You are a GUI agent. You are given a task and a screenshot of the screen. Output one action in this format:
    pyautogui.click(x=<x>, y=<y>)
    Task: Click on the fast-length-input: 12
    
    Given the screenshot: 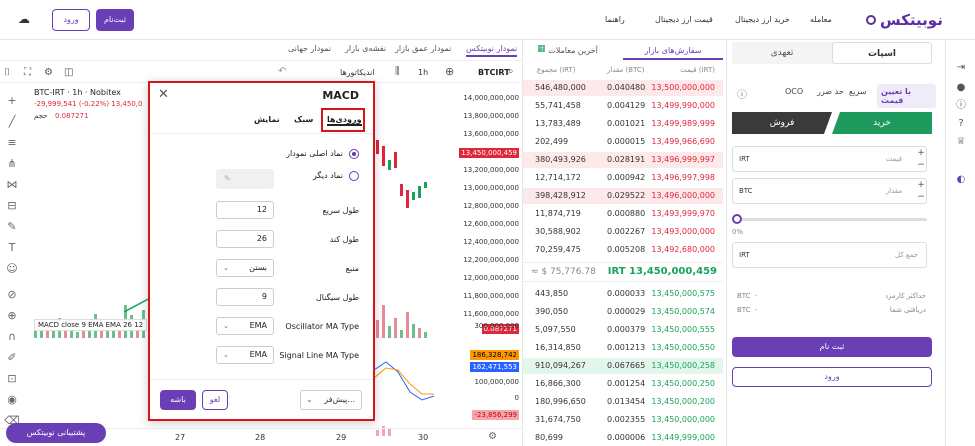 What is the action you would take?
    pyautogui.click(x=245, y=210)
    